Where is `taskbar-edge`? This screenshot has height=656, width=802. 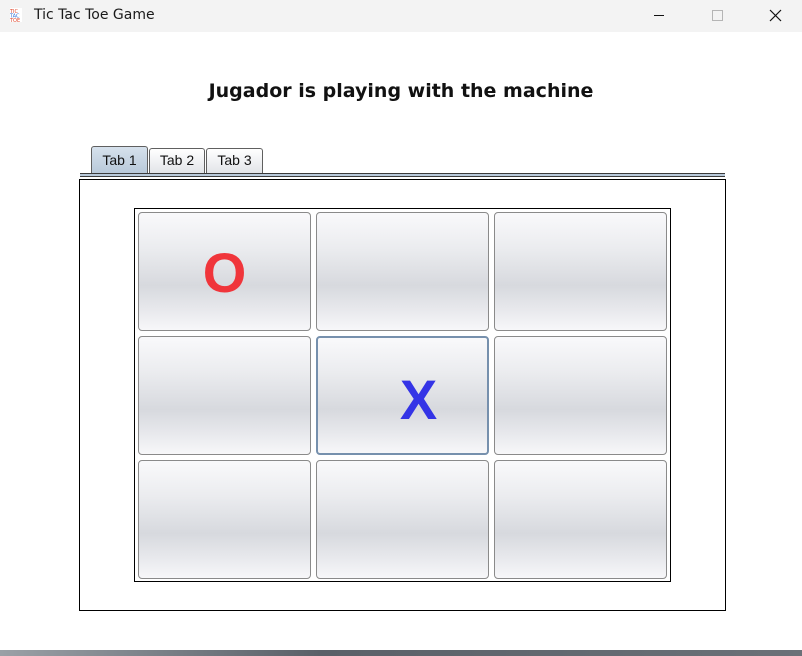
taskbar-edge is located at coordinates (401, 653).